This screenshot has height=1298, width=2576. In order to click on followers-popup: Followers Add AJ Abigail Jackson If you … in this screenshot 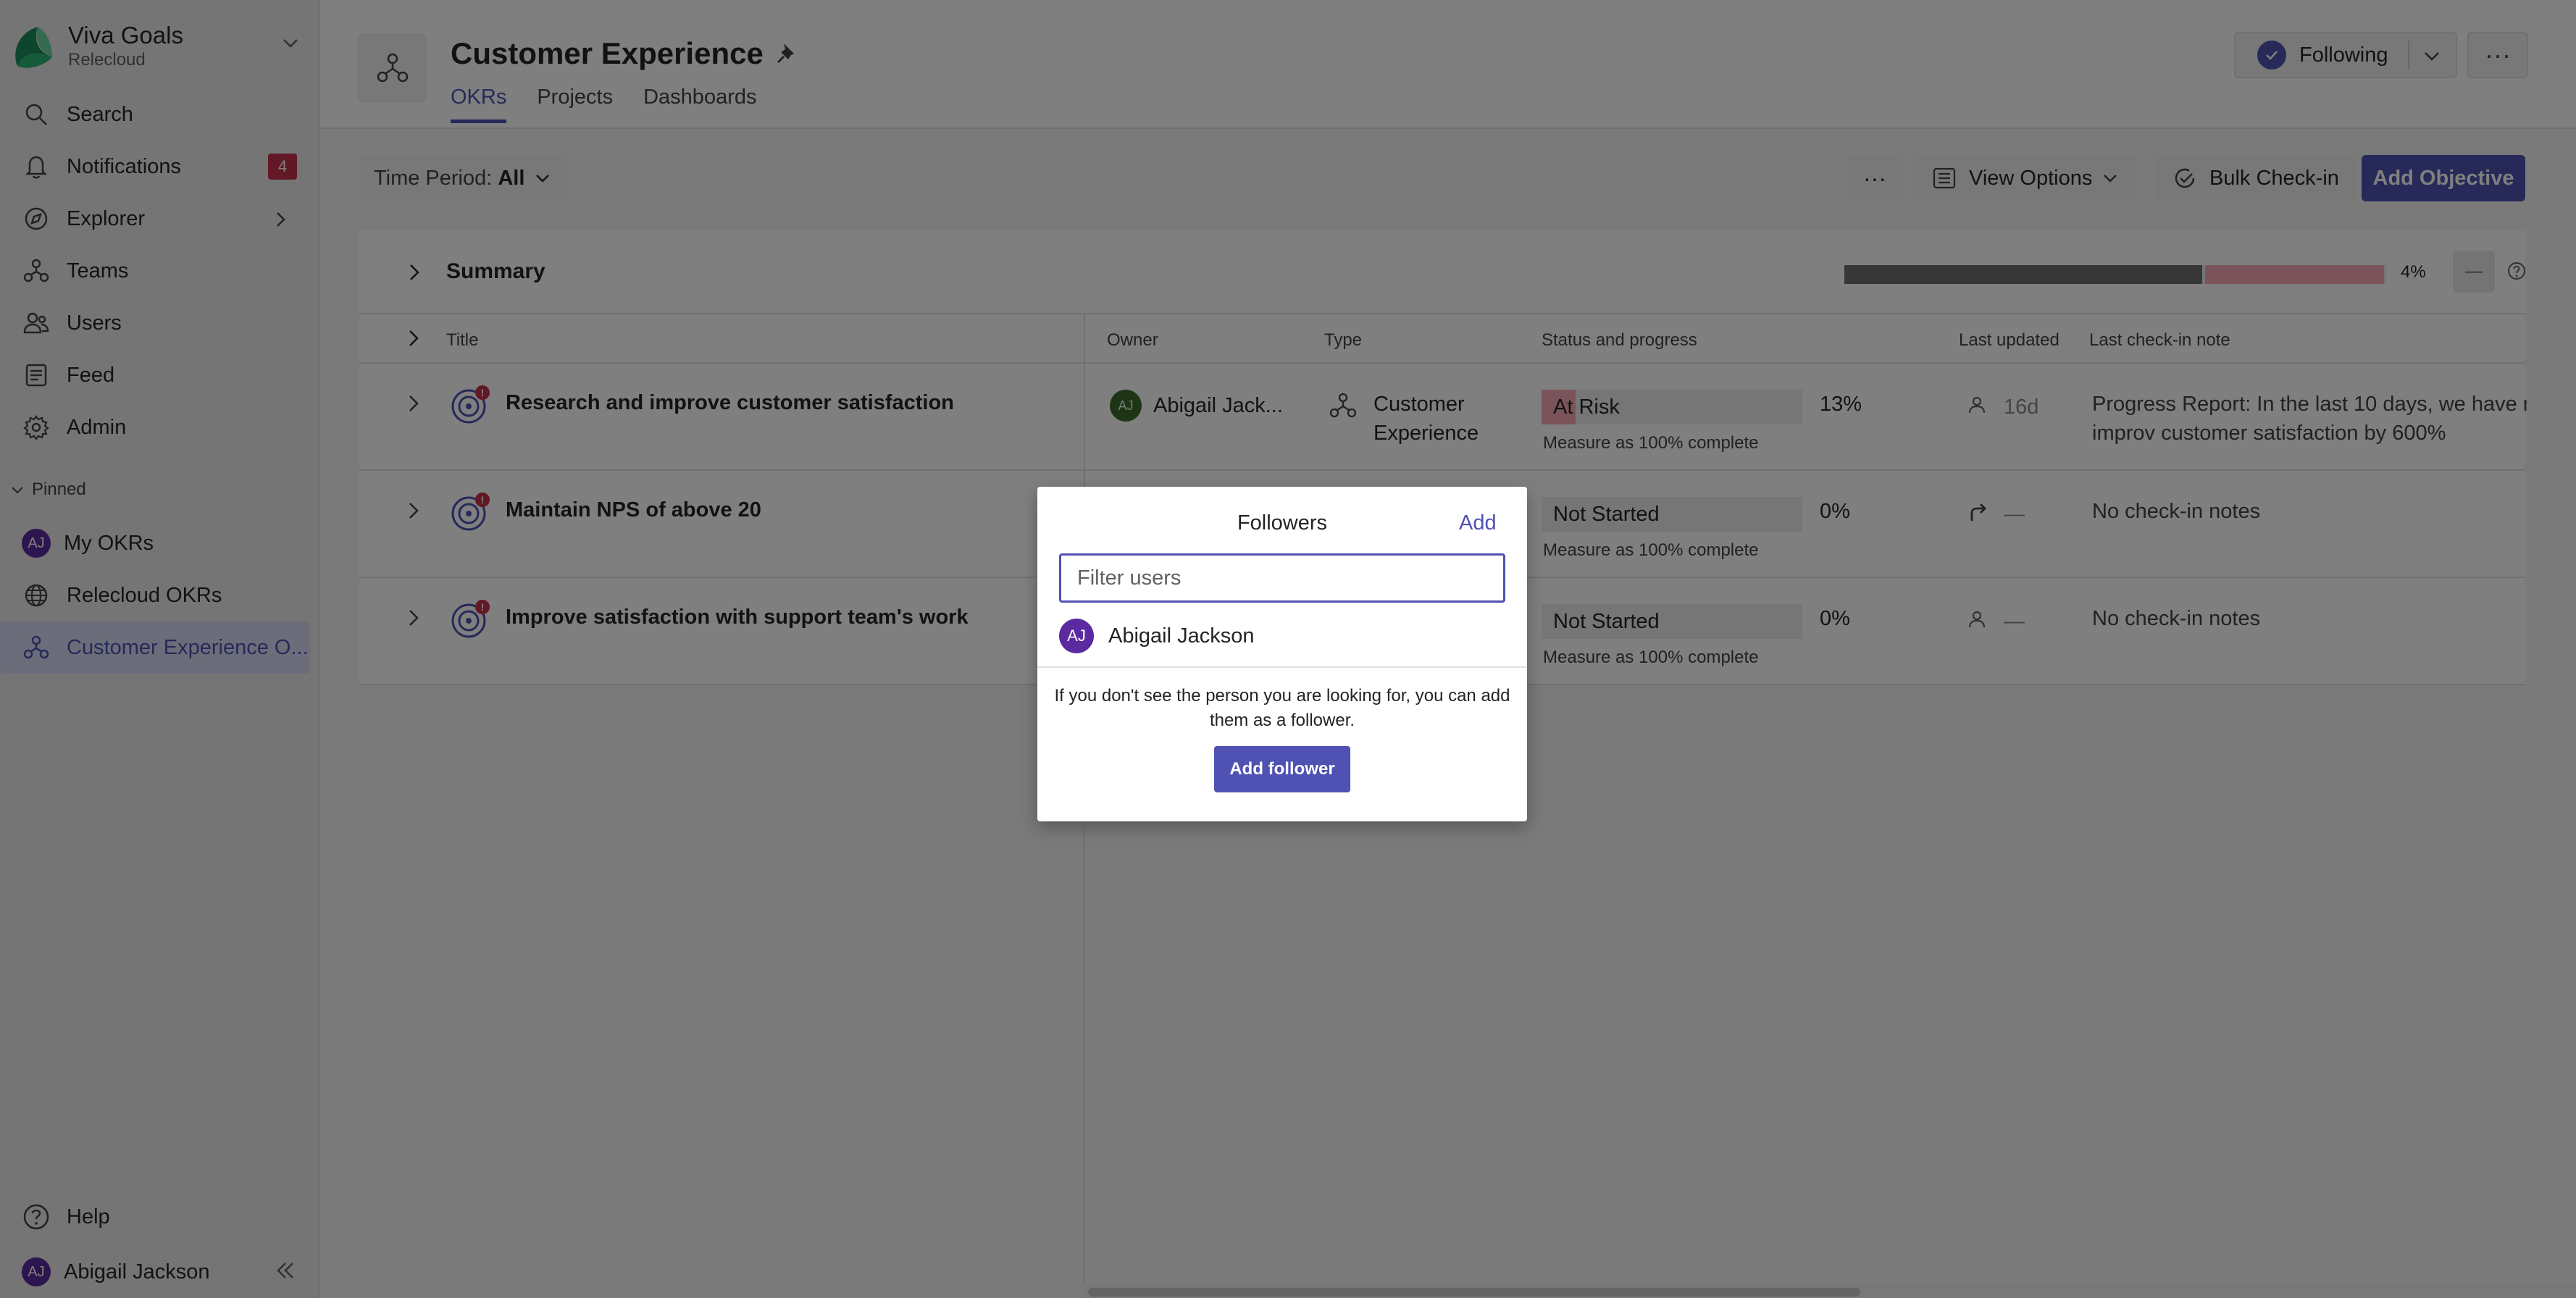, I will do `click(1282, 654)`.